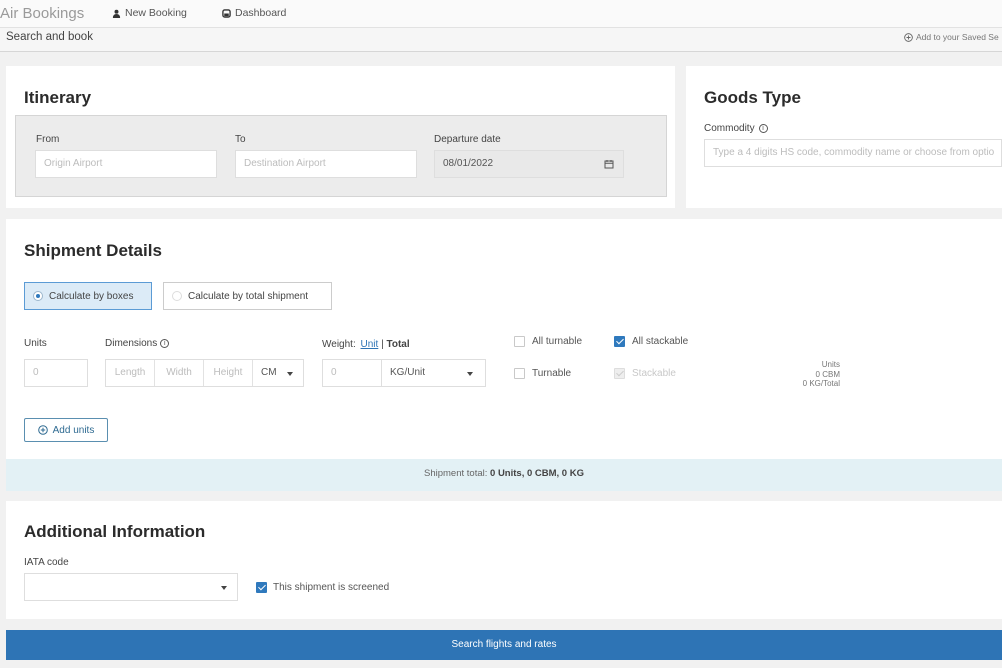 The image size is (1002, 668). Describe the element at coordinates (339, 344) in the screenshot. I see `weight-label: Weight:` at that location.